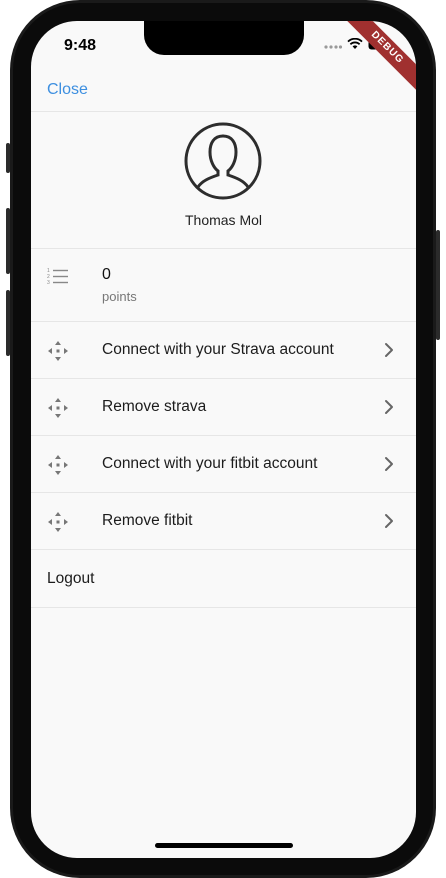 The width and height of the screenshot is (446, 878). Describe the element at coordinates (154, 406) in the screenshot. I see `remove-strava-label: Remove strava` at that location.